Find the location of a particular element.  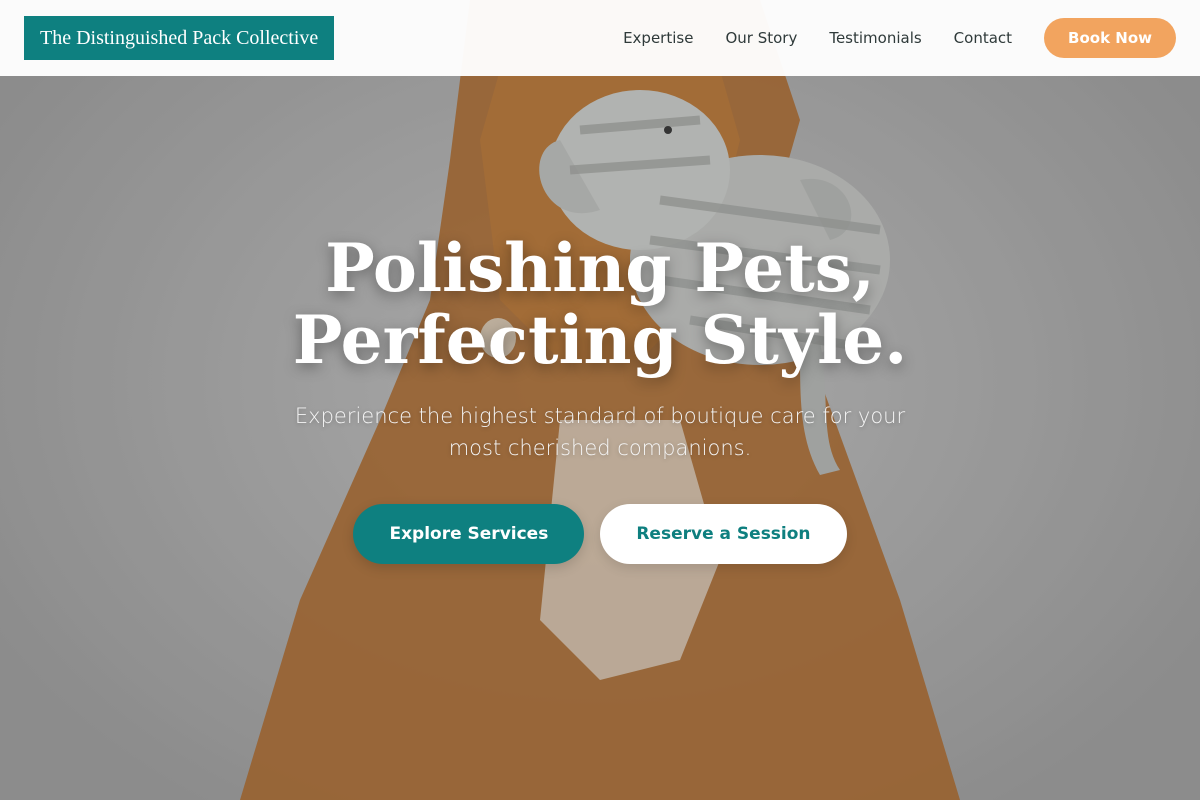

nav-link-expertise: Expertise is located at coordinates (658, 38).